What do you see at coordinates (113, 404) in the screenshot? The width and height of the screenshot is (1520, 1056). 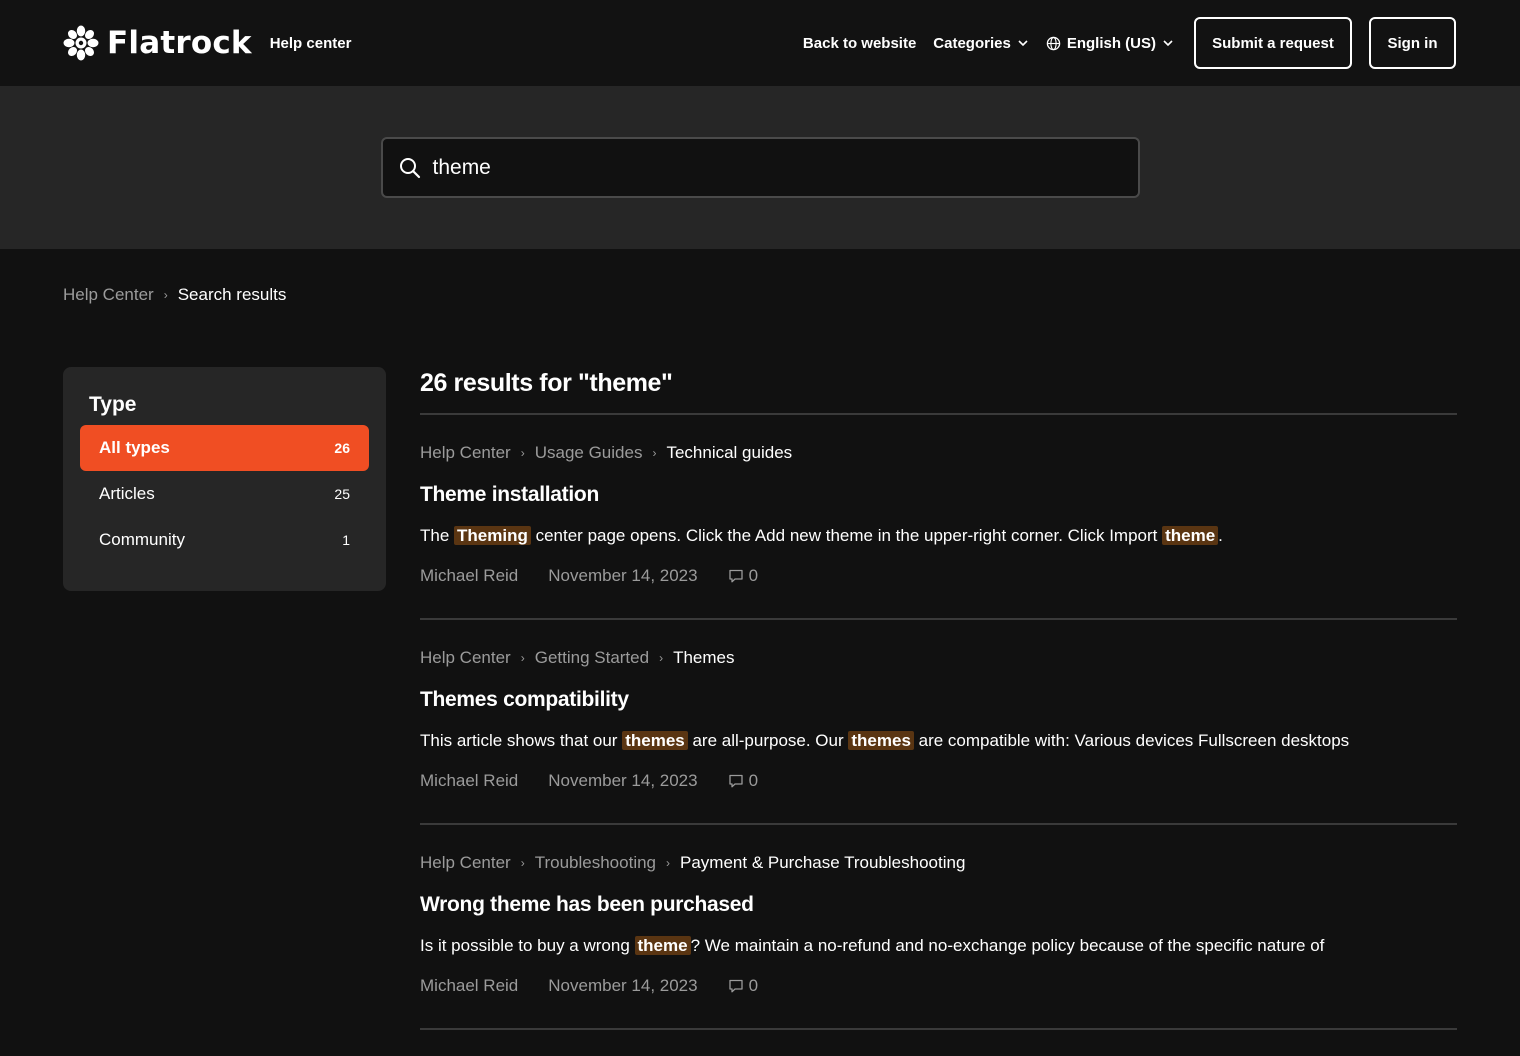 I see `filter-title: Type` at bounding box center [113, 404].